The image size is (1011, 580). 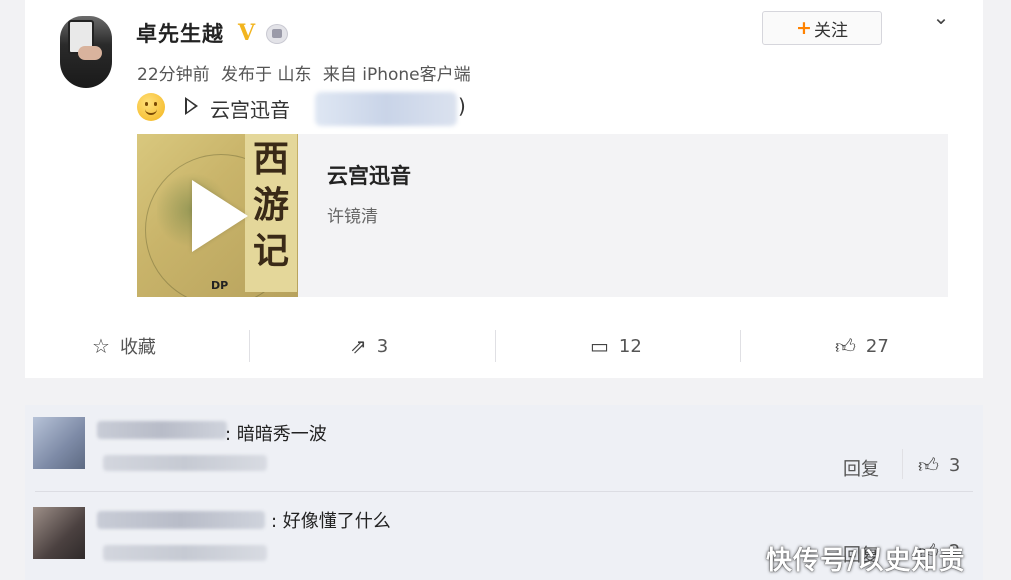 I want to click on user-avatar, so click(x=87, y=51).